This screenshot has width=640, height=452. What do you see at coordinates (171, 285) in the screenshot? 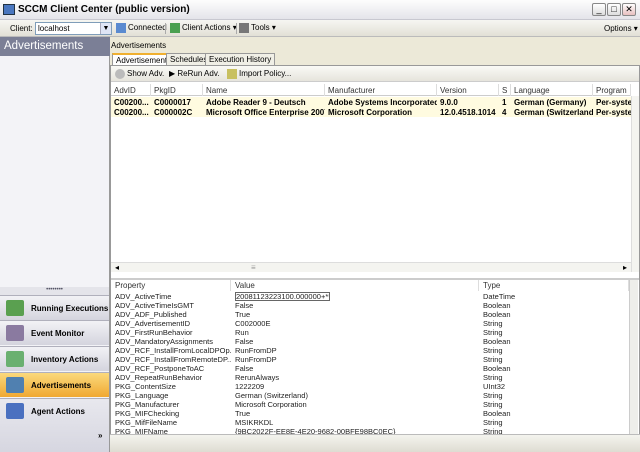
I see `col-property: Property` at bounding box center [171, 285].